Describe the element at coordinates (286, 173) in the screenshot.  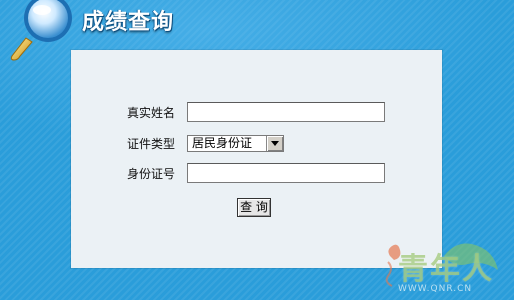
I see `id-number-input` at that location.